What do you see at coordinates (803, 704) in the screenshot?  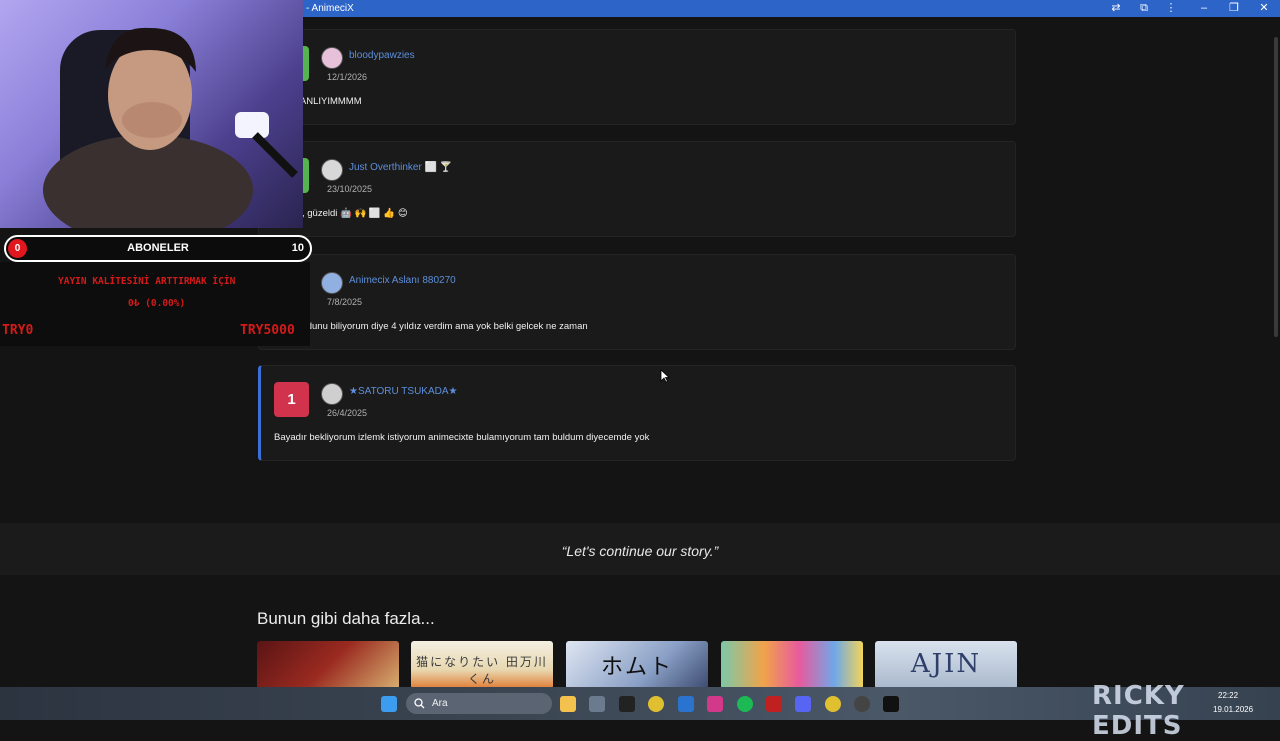 I see `discord-icon` at bounding box center [803, 704].